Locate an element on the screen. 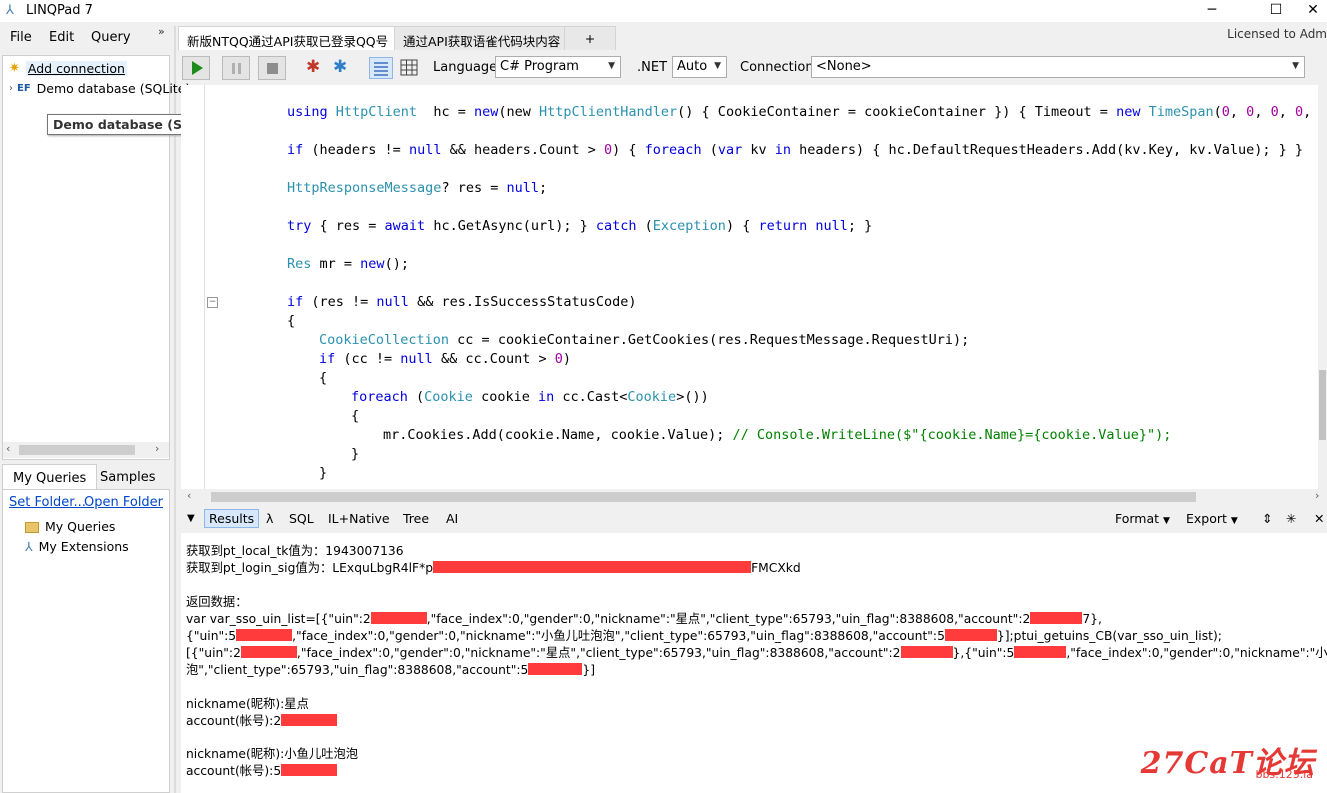  tab-il-native: IL+Native is located at coordinates (359, 518).